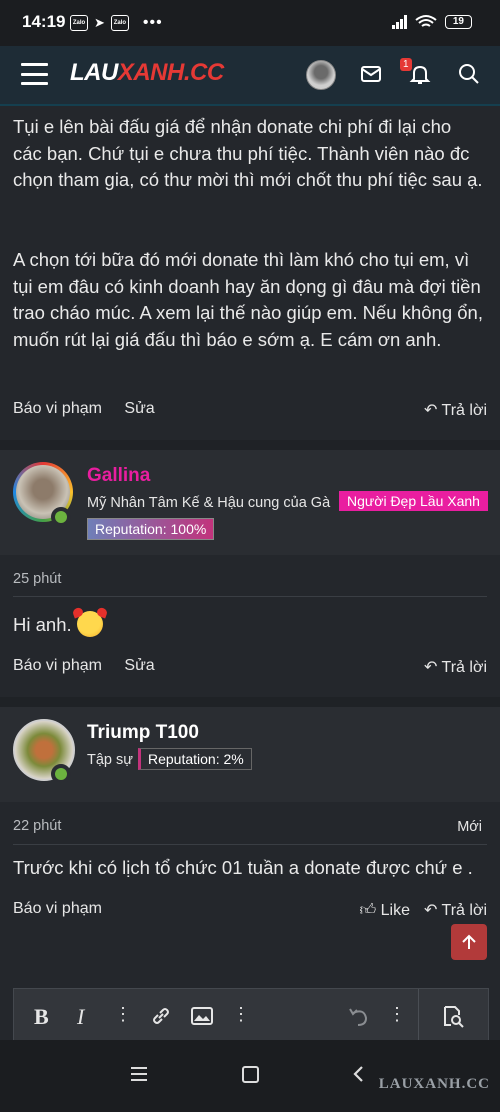 Image resolution: width=500 pixels, height=1112 pixels. Describe the element at coordinates (469, 74) in the screenshot. I see `search-icon` at that location.